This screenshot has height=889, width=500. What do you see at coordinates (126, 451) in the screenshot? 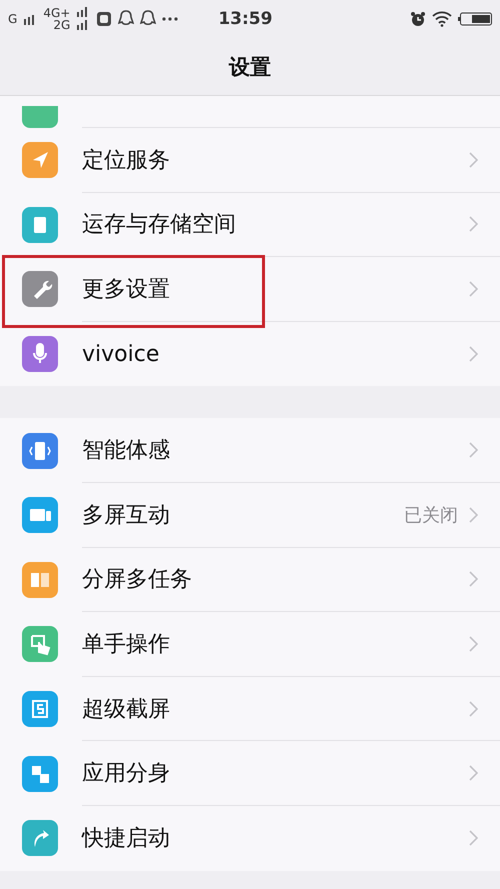
I see `row-label: 智能体感` at bounding box center [126, 451].